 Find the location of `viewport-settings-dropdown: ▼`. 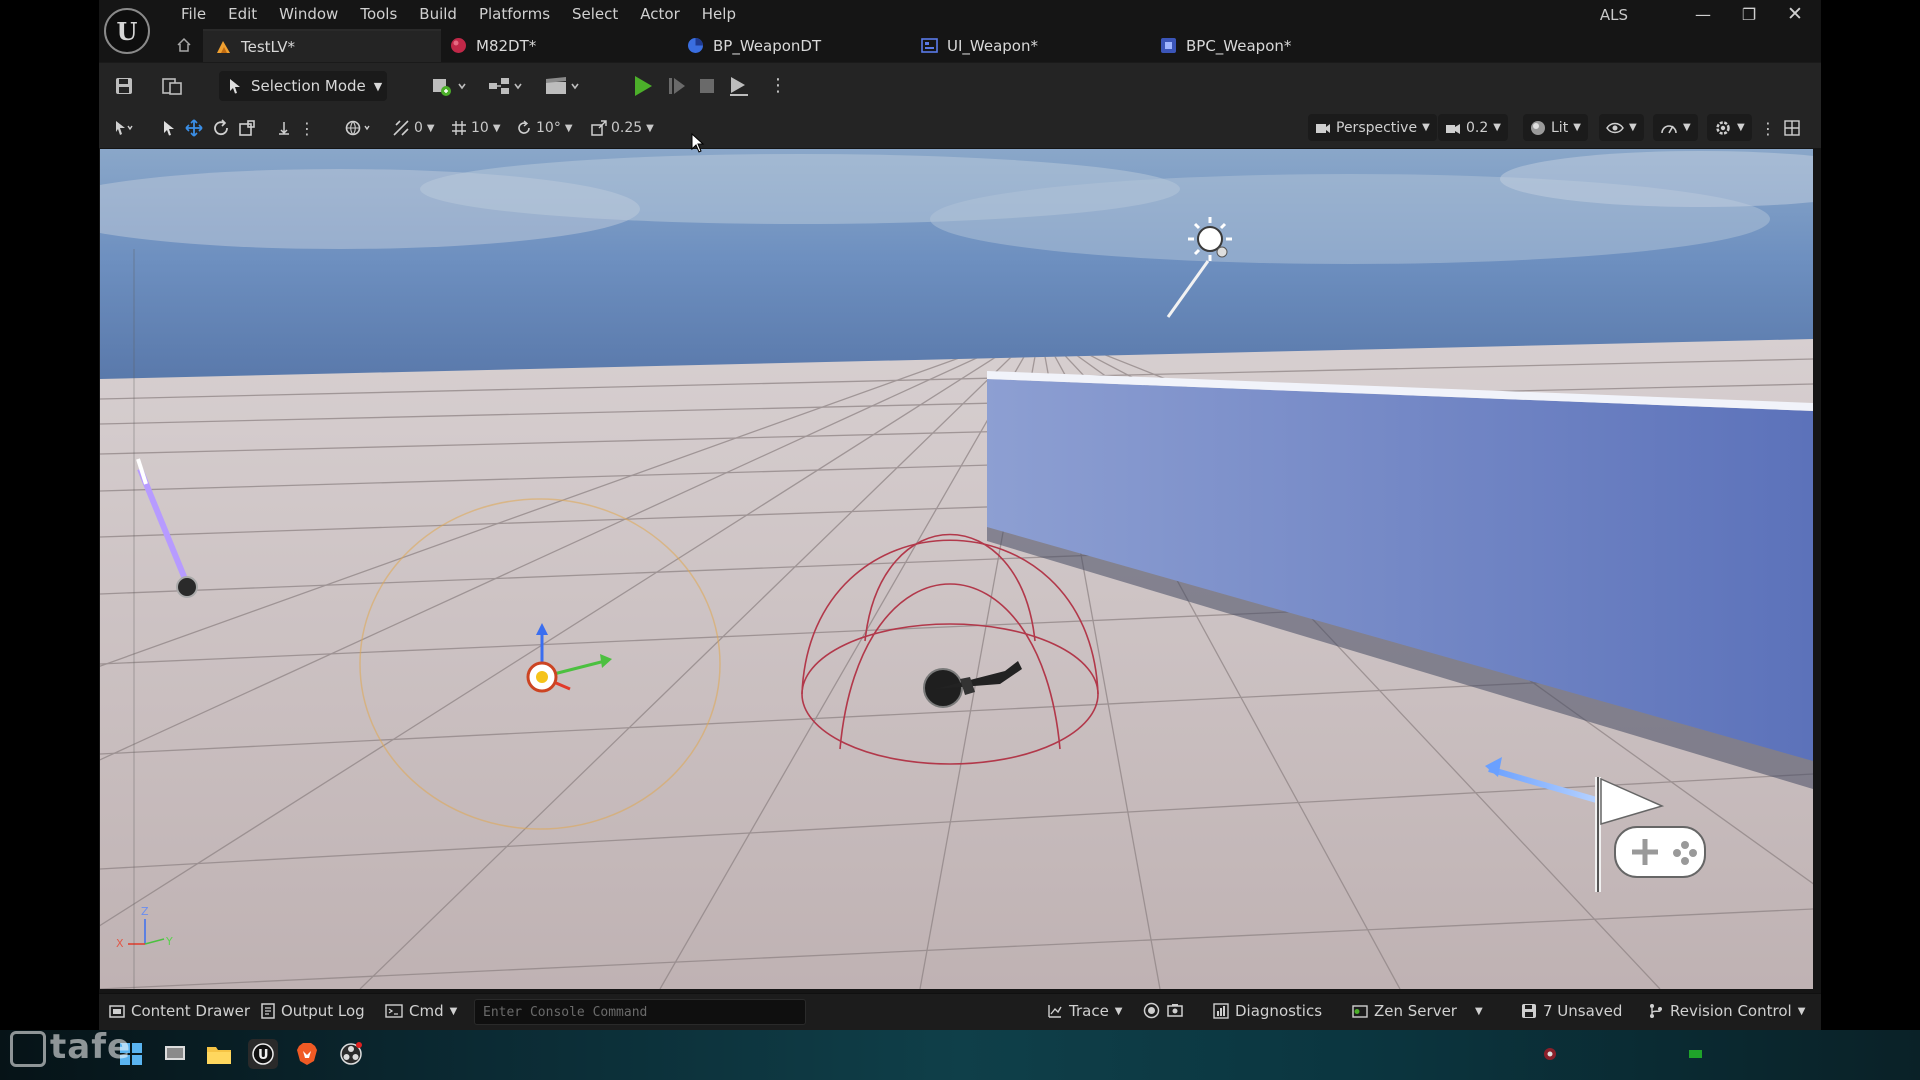

viewport-settings-dropdown: ▼ is located at coordinates (1729, 127).